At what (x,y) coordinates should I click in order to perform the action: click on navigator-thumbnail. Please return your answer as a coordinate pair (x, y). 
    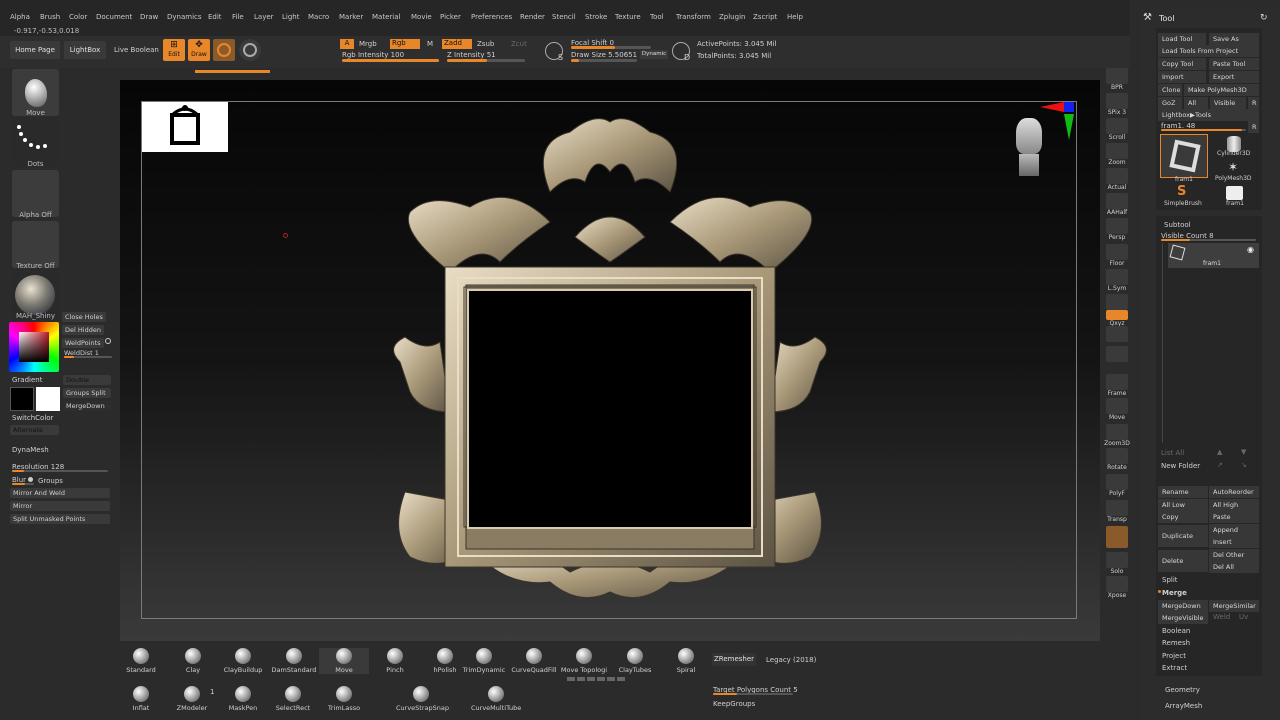
    Looking at the image, I should click on (185, 127).